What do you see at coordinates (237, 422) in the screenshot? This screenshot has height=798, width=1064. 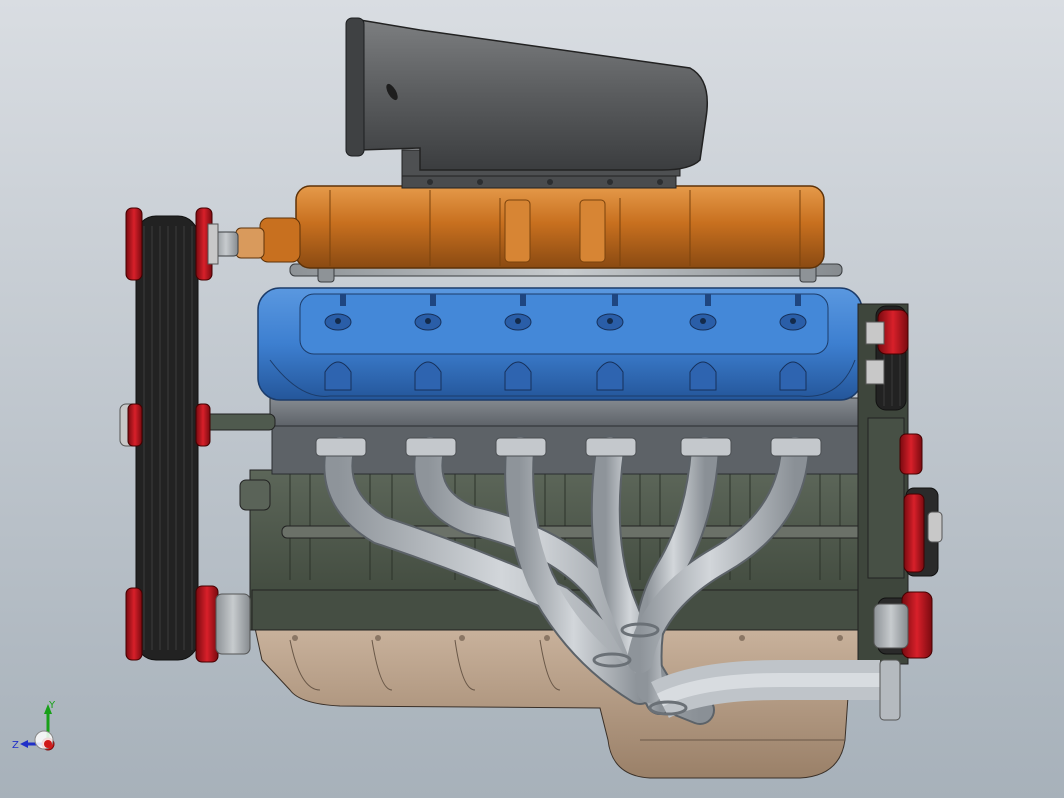 I see `left-shaft` at bounding box center [237, 422].